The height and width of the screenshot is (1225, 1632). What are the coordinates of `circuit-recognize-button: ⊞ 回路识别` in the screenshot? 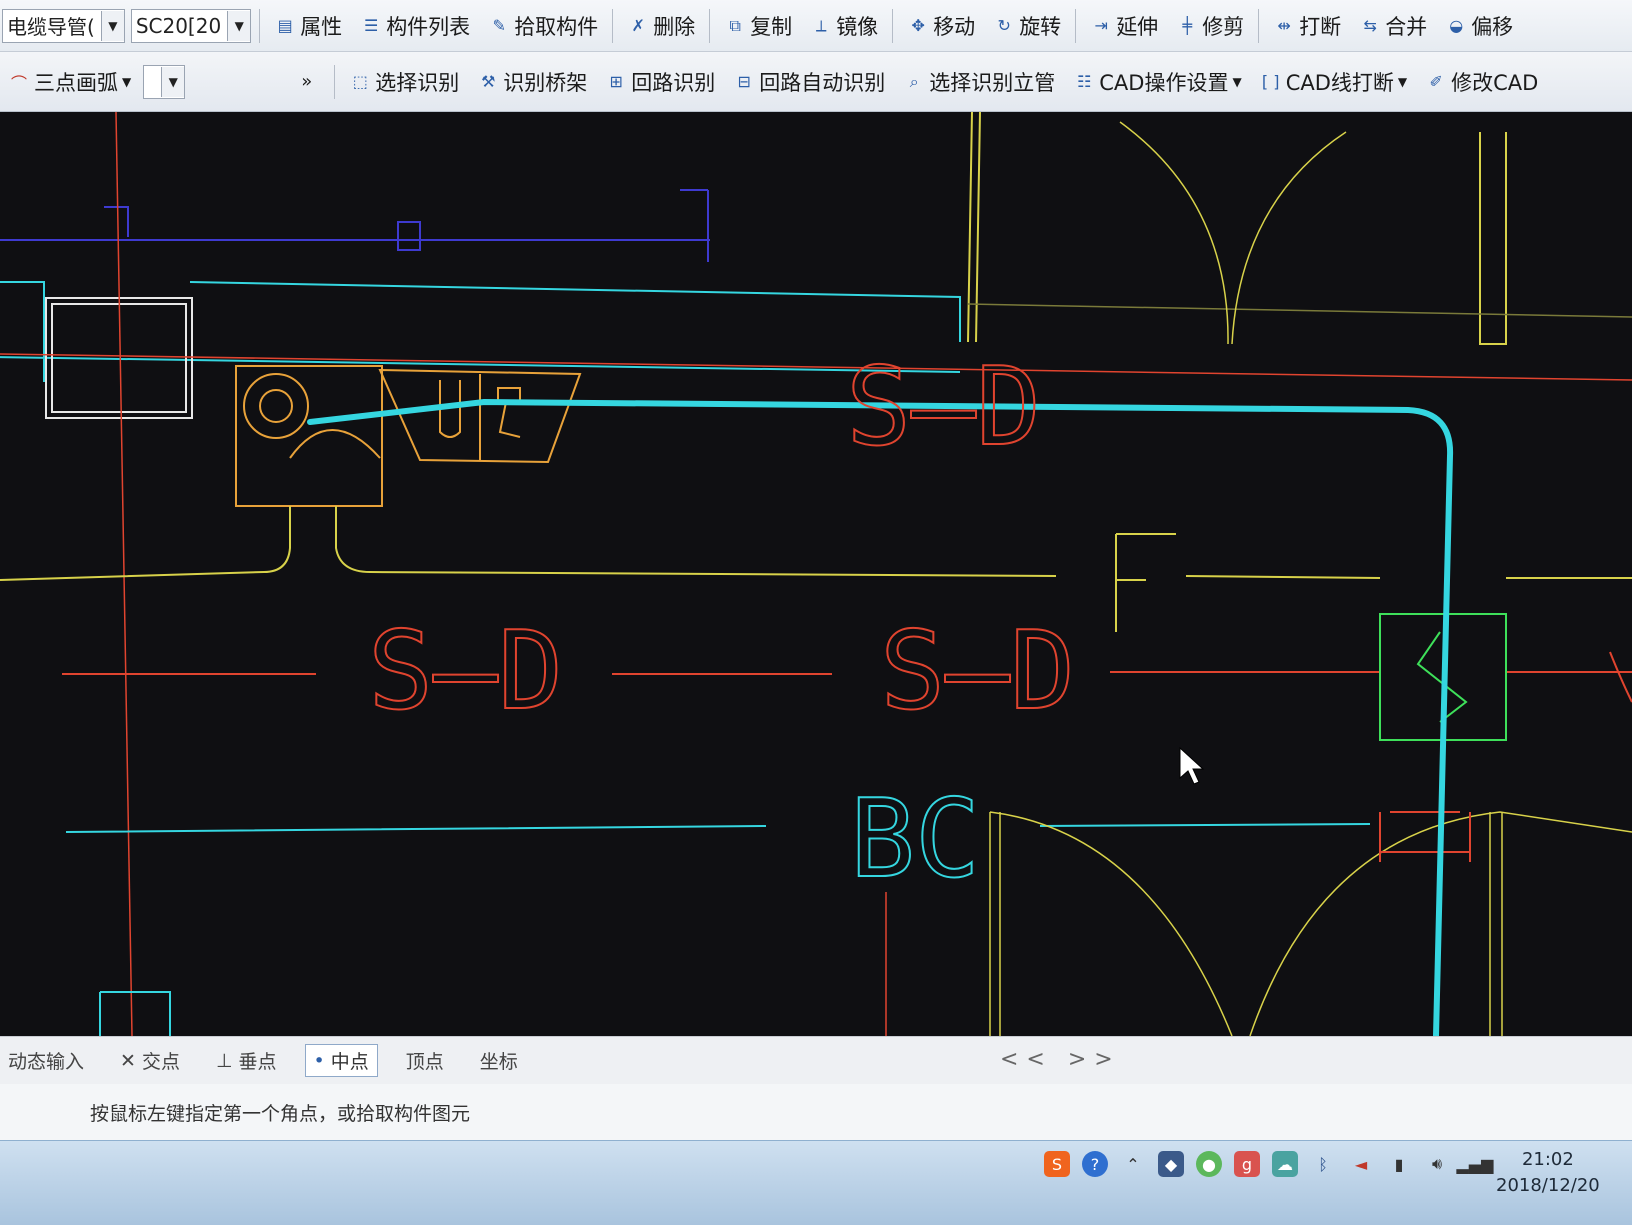 It's located at (660, 82).